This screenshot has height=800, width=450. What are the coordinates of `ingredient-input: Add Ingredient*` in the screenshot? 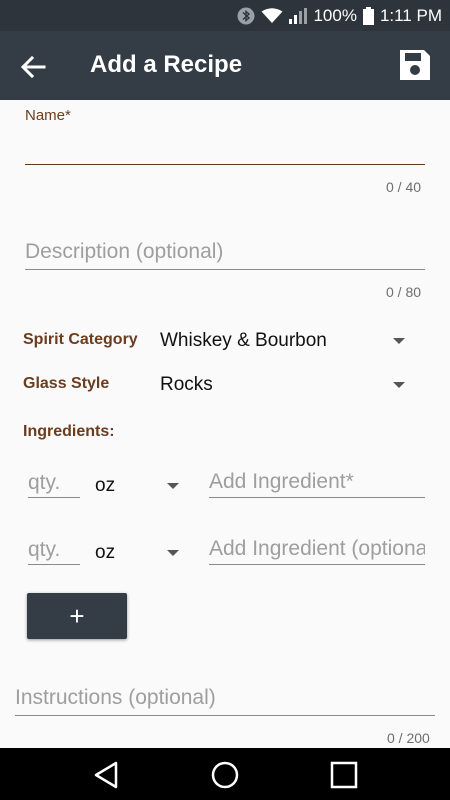 It's located at (317, 482).